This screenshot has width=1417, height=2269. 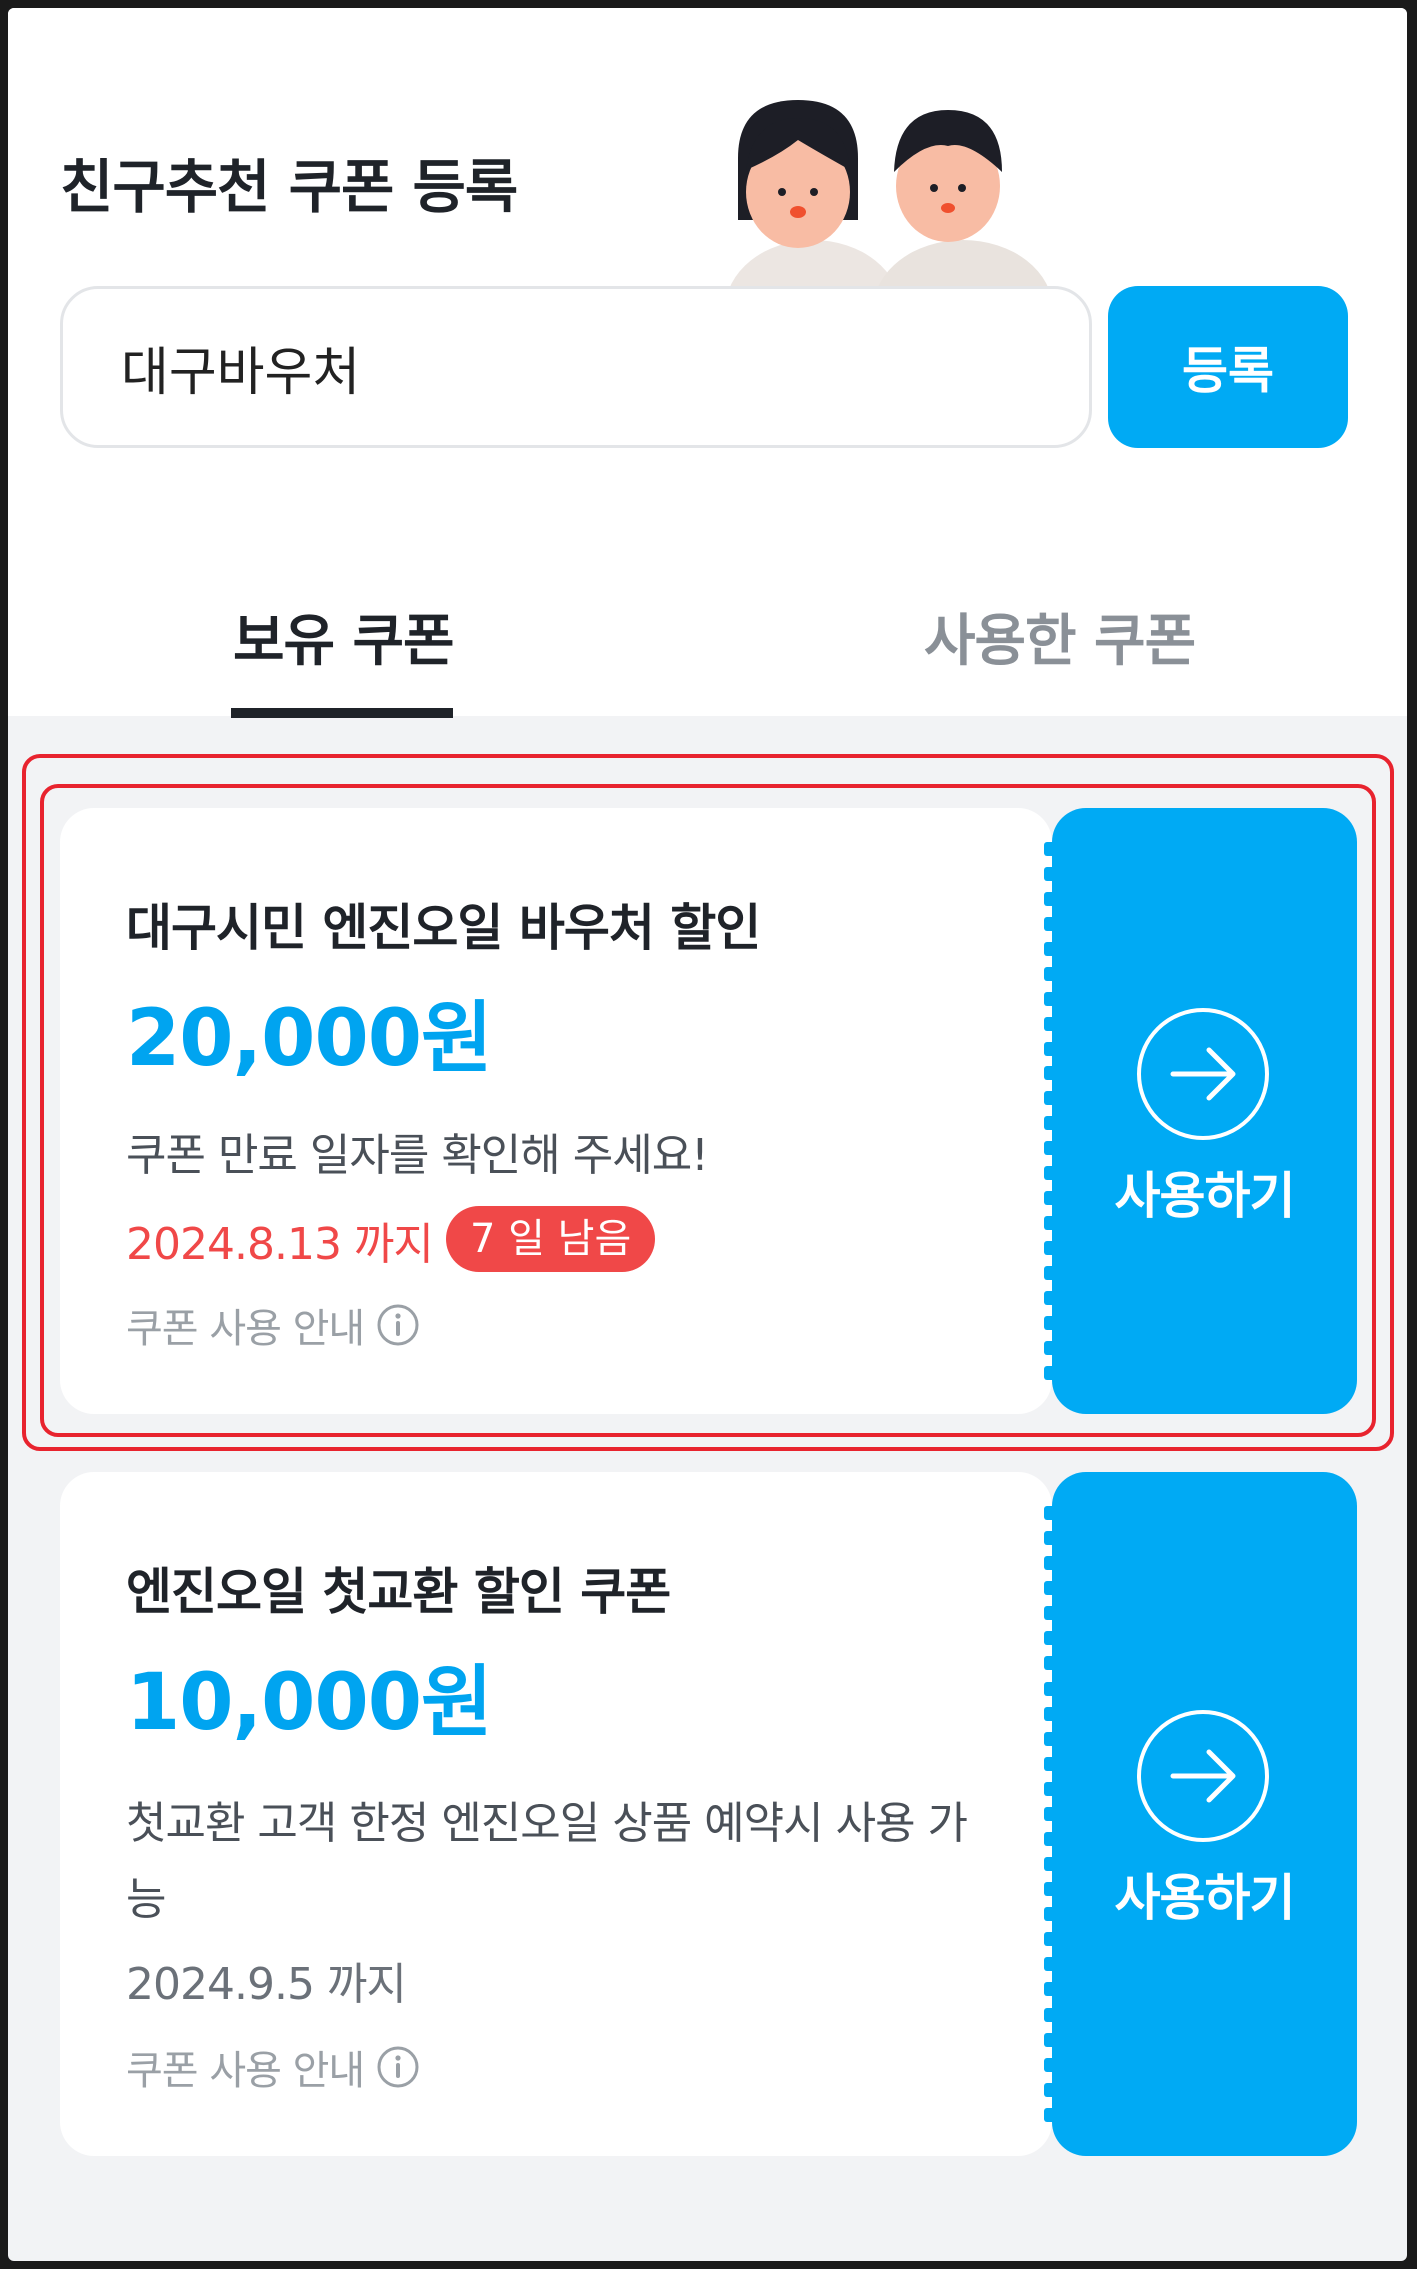 I want to click on tab-owned-coupons: 보유 쿠폰, so click(x=344, y=636).